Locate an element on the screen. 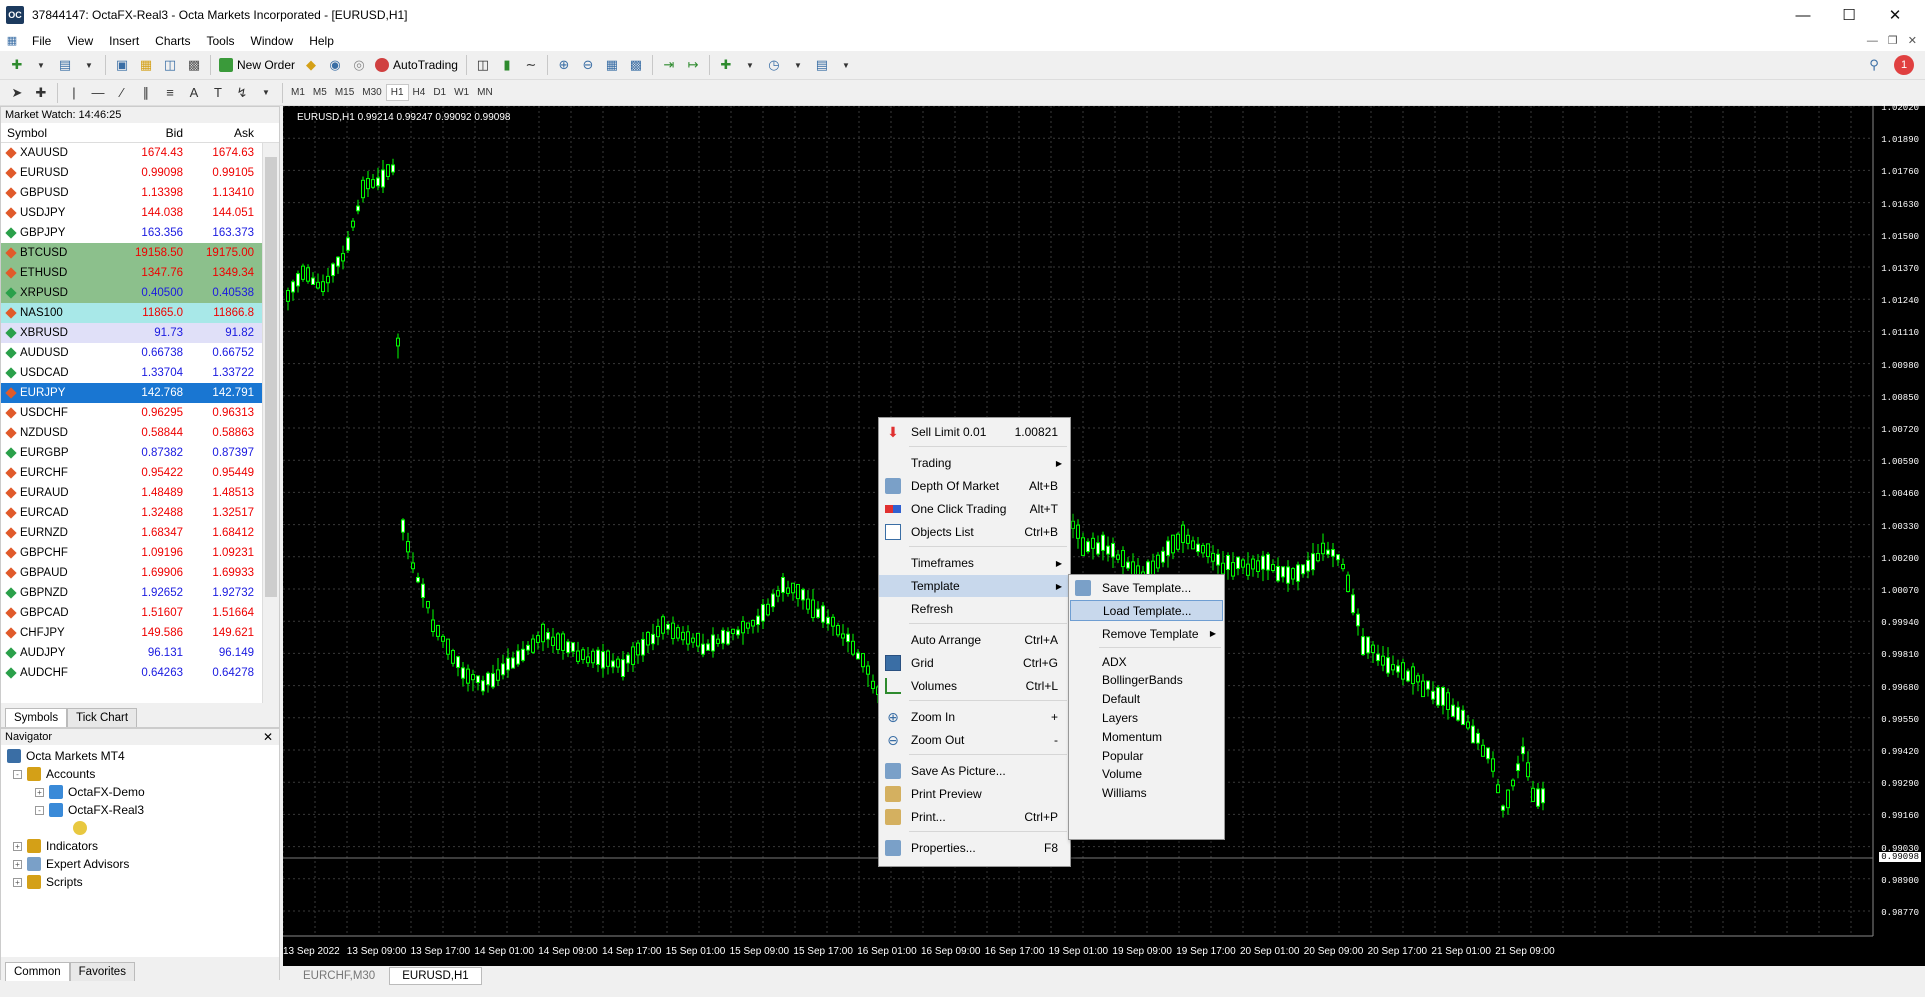  timeframe-h1: H1 is located at coordinates (397, 92).